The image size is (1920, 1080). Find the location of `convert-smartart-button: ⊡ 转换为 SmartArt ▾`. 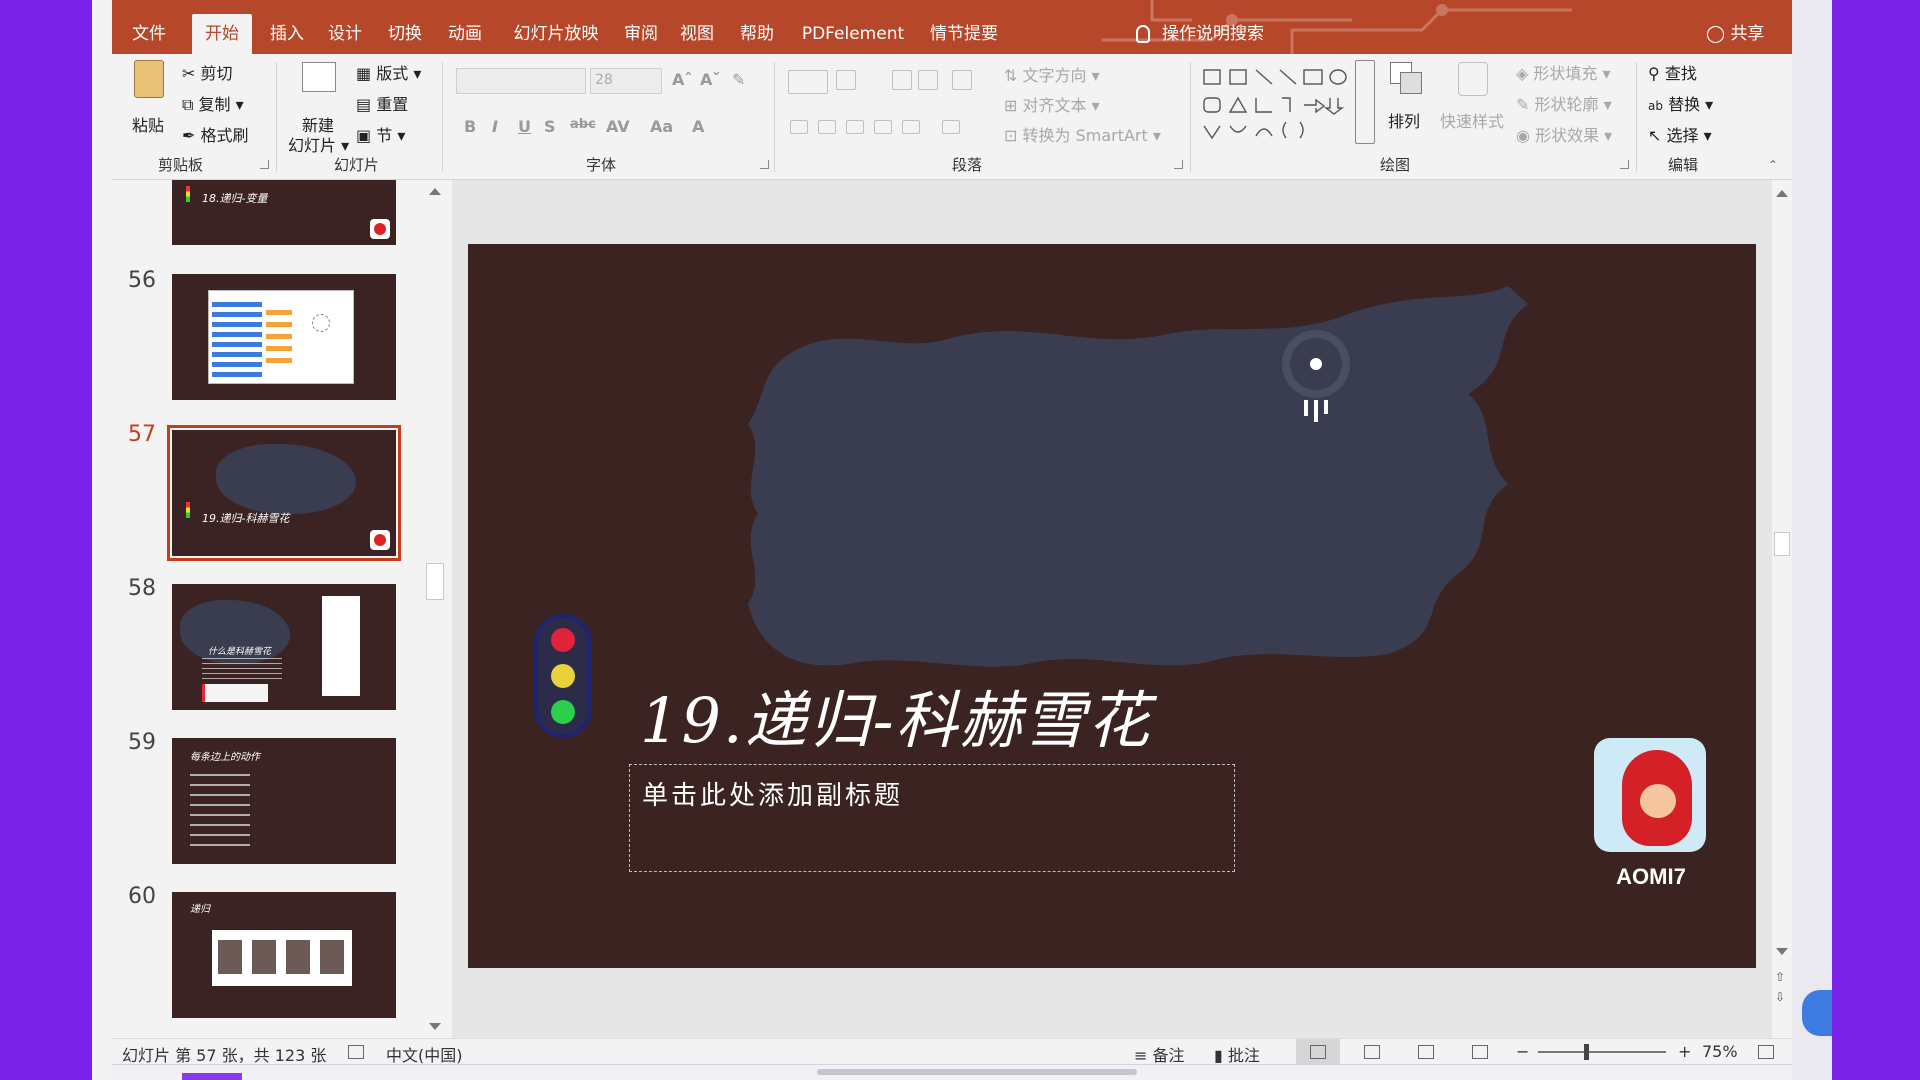

convert-smartart-button: ⊡ 转换为 SmartArt ▾ is located at coordinates (1082, 134).